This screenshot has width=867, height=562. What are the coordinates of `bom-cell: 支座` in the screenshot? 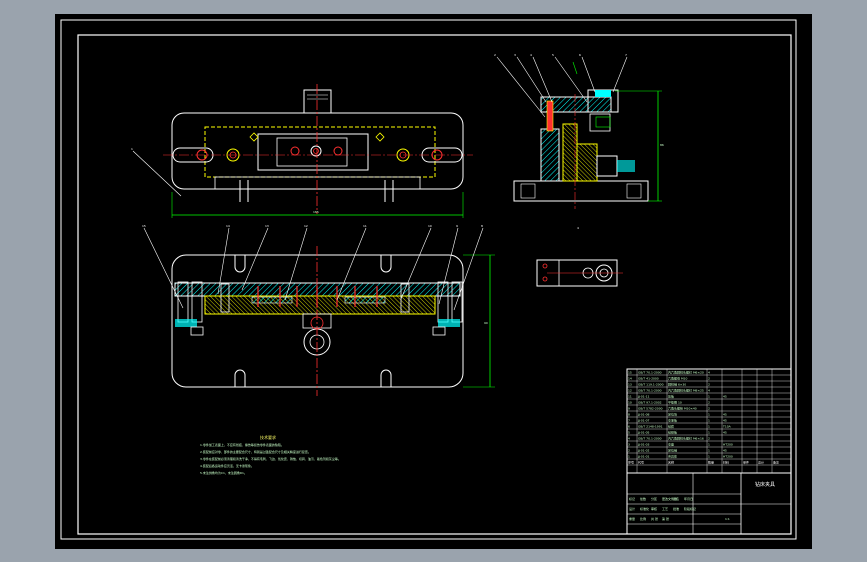 It's located at (671, 444).